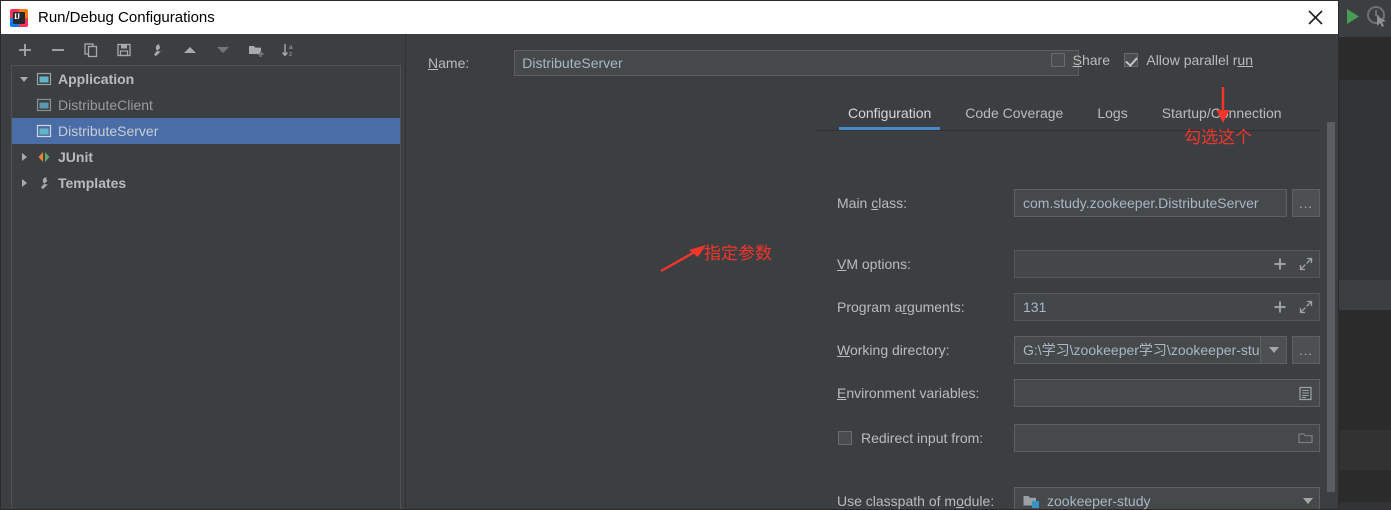 The image size is (1391, 510). I want to click on redirect-input-row: Redirect input from:, so click(1068, 438).